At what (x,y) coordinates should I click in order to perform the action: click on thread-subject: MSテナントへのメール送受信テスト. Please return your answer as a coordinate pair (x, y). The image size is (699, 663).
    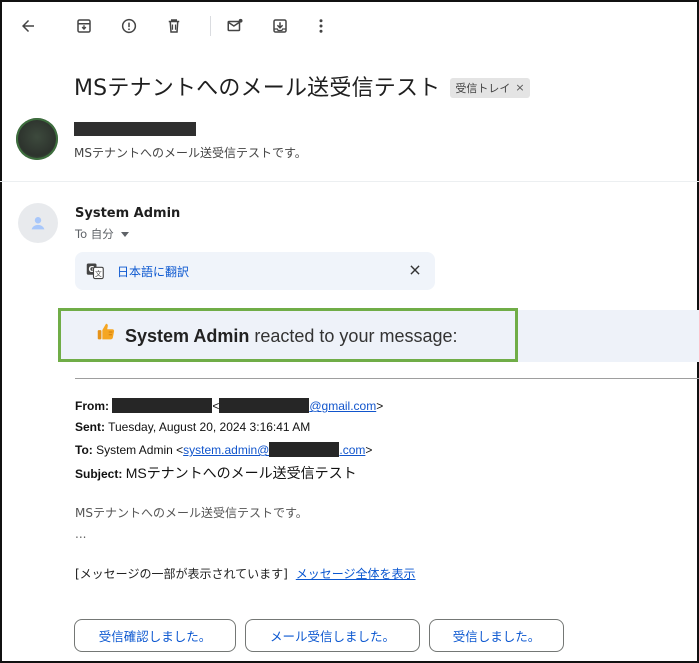
    Looking at the image, I should click on (257, 88).